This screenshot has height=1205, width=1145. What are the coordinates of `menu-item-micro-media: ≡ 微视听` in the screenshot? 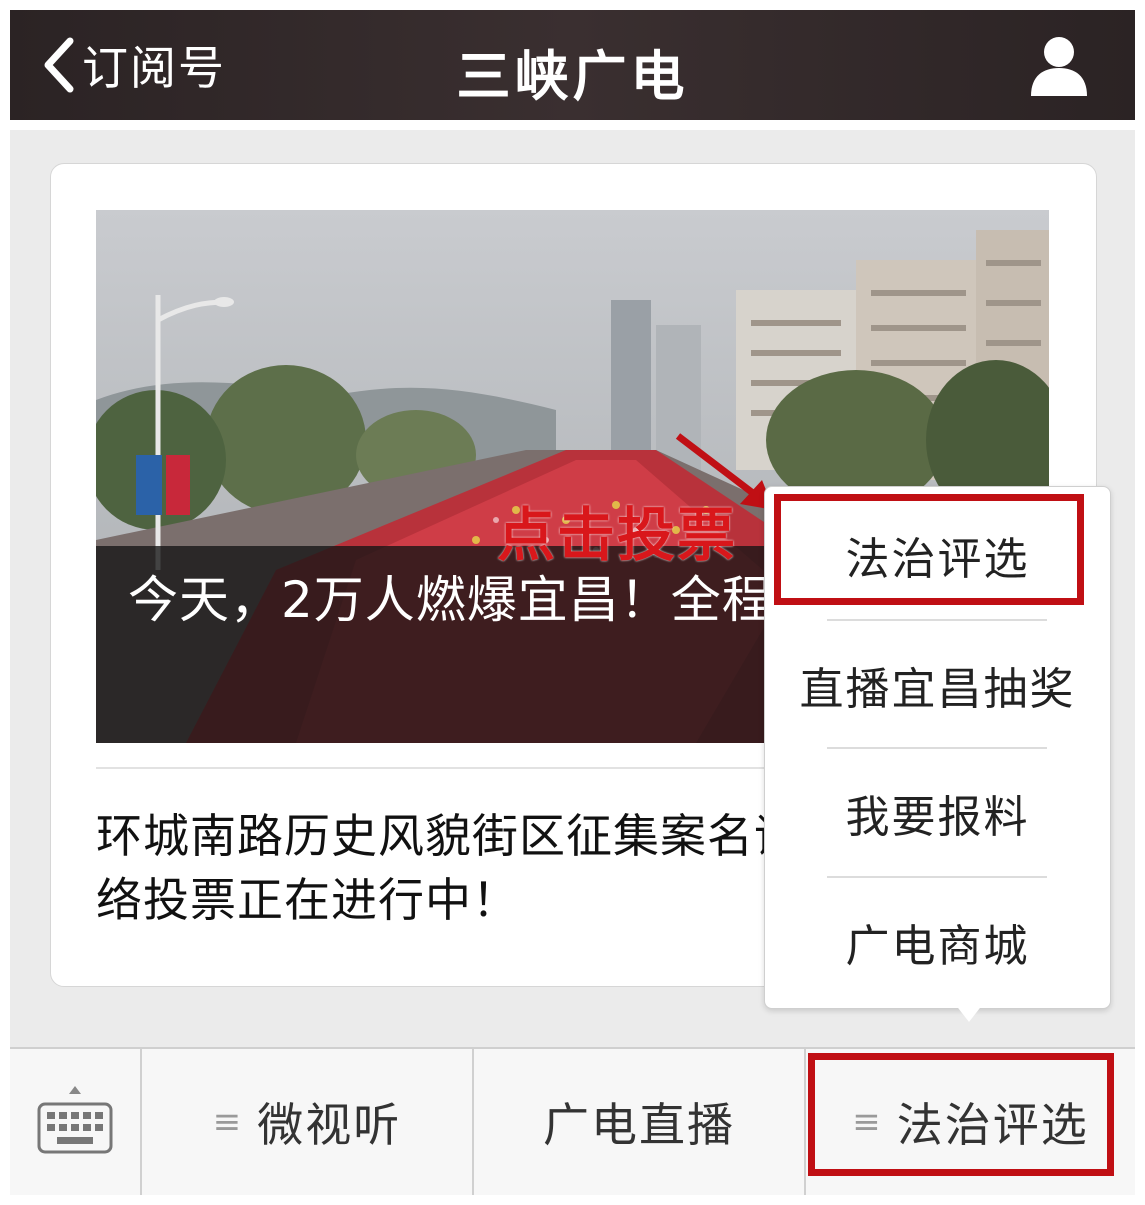 It's located at (307, 1122).